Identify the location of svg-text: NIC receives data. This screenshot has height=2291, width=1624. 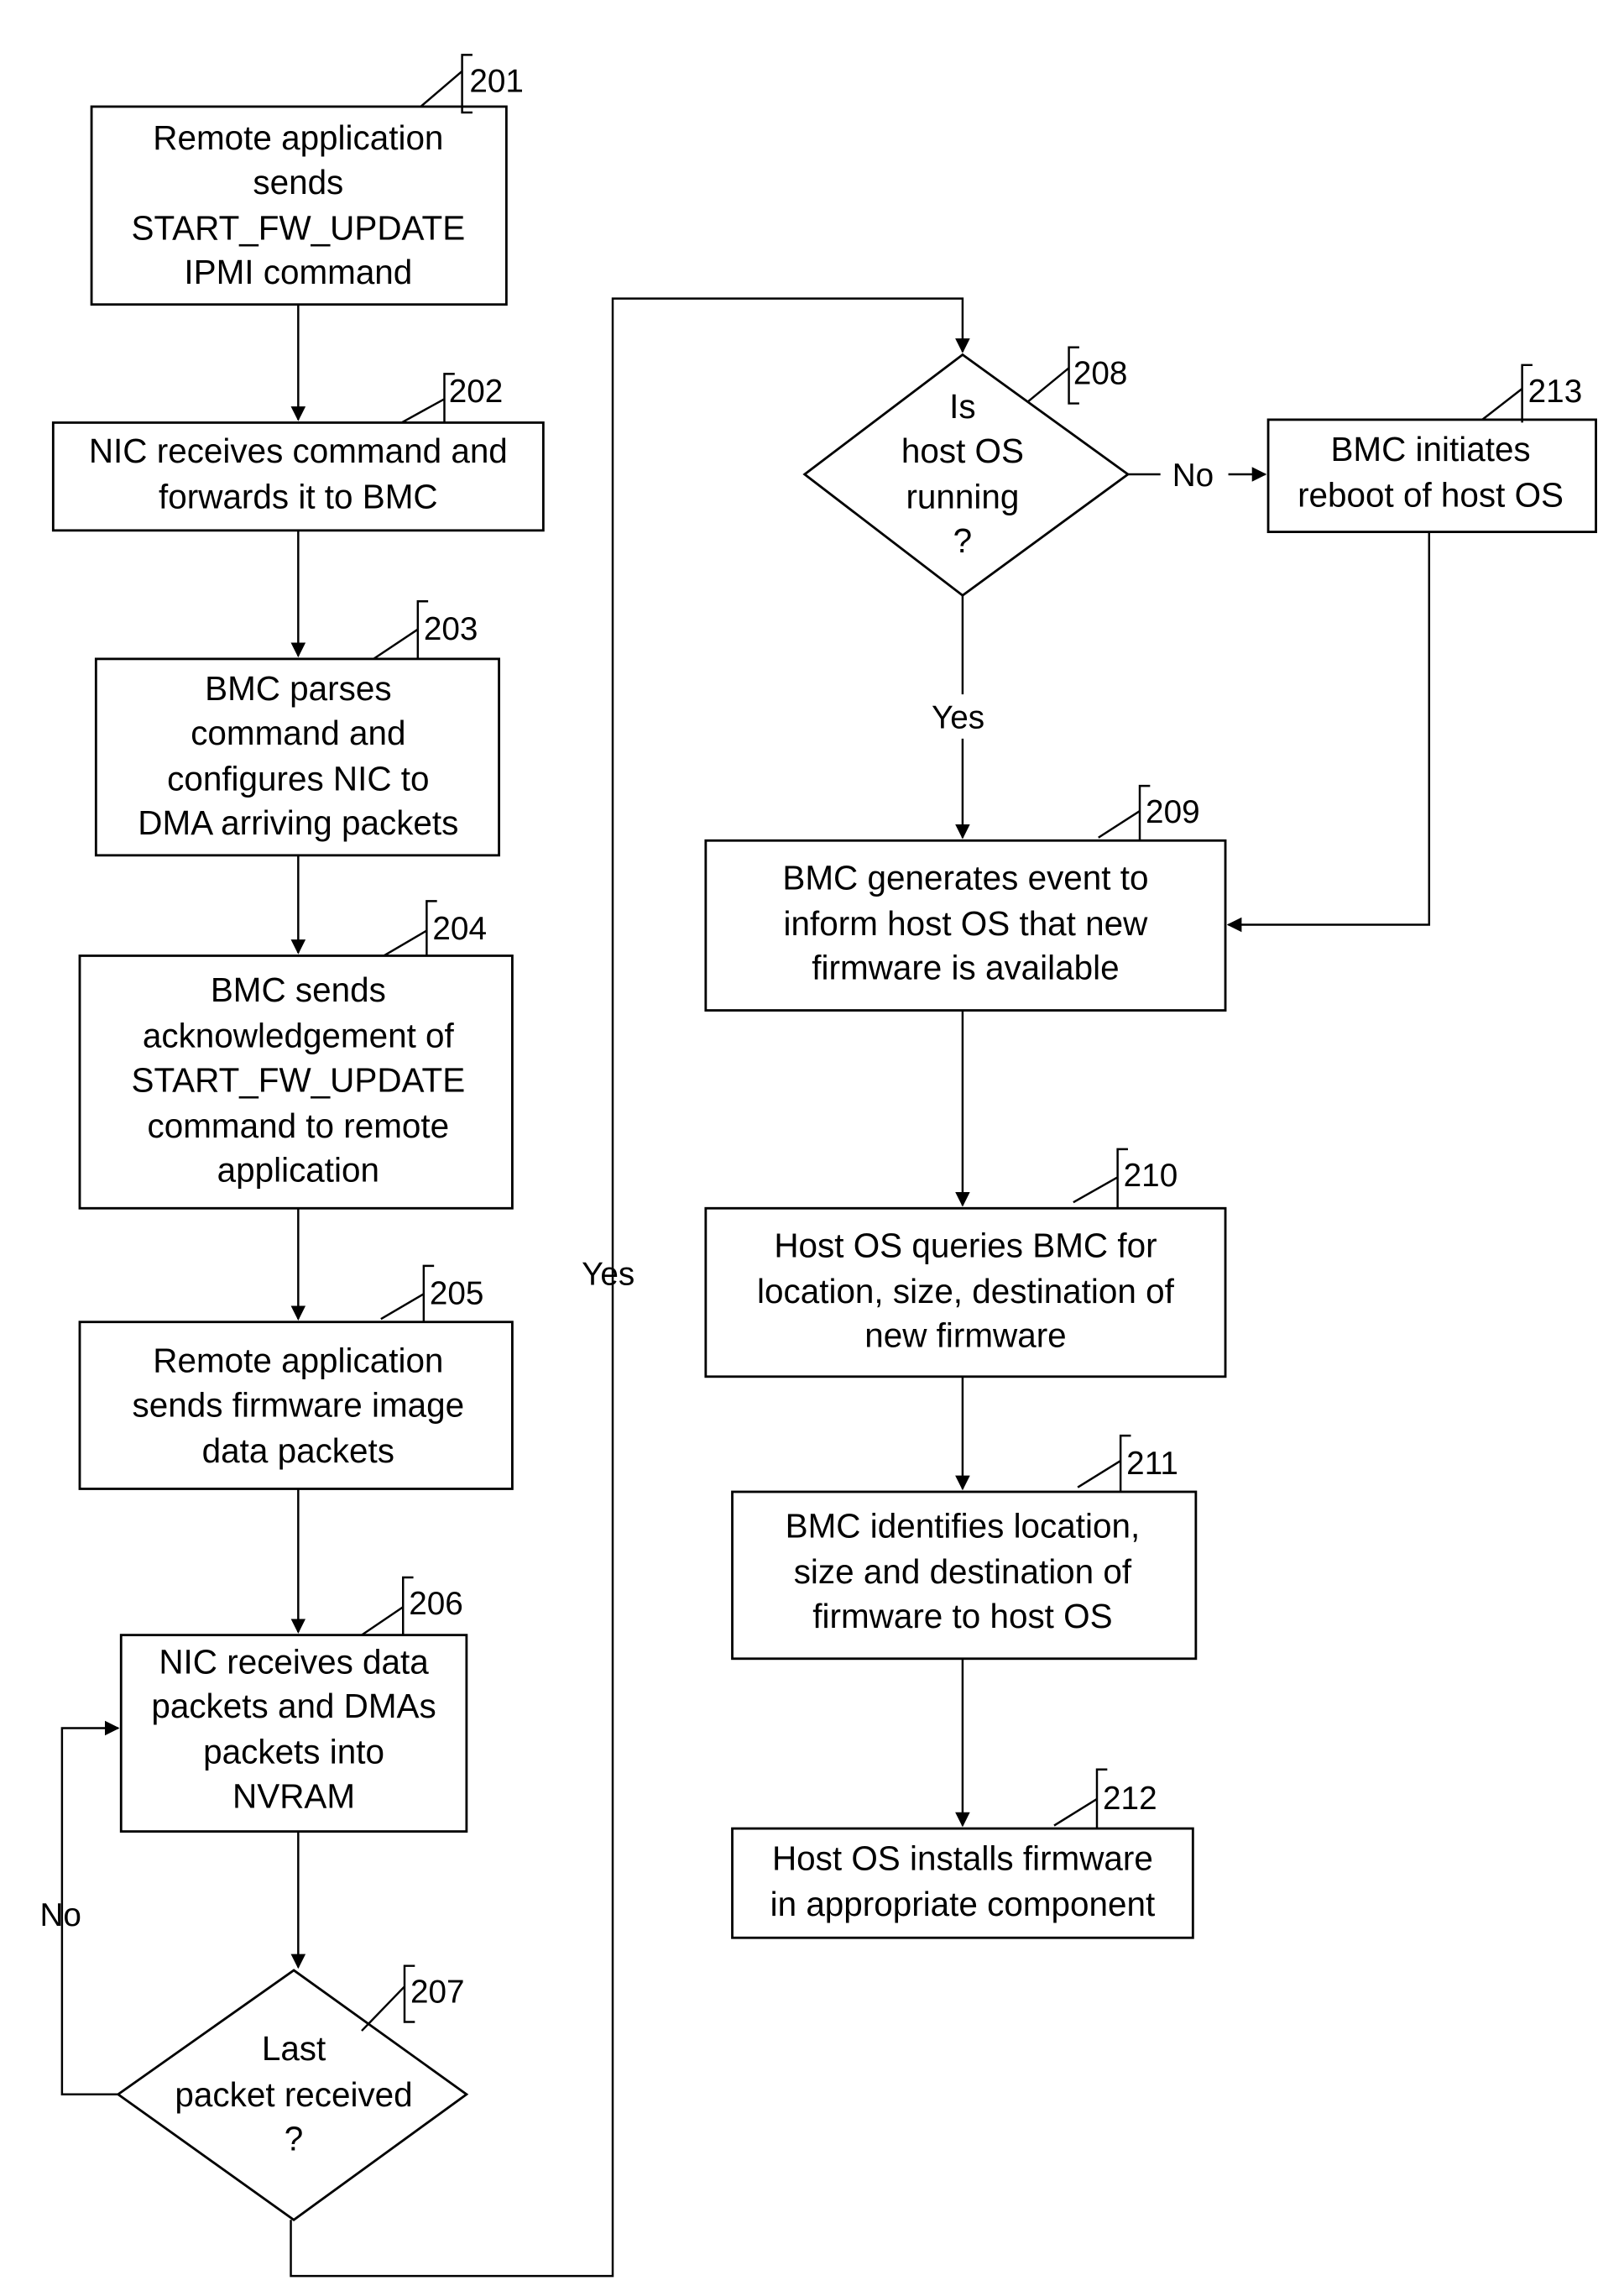
(294, 1661).